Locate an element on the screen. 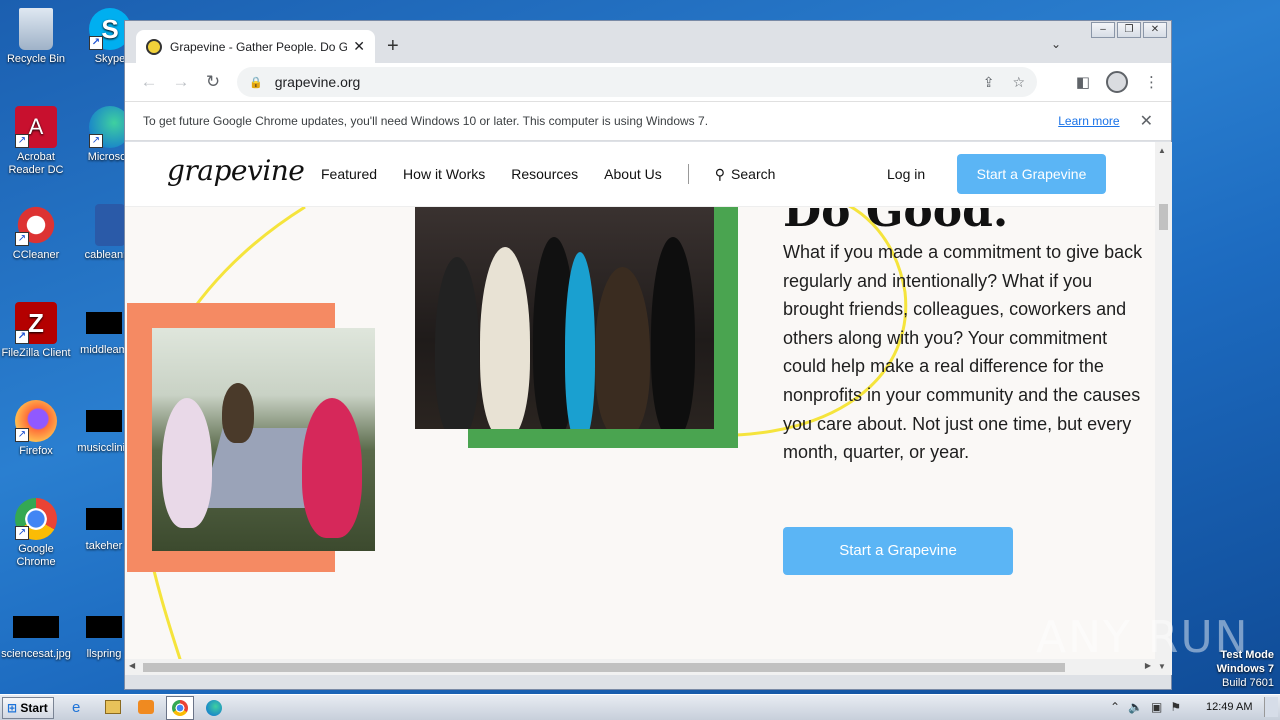 The image size is (1280, 720). nav-about-us: About Us is located at coordinates (633, 175).